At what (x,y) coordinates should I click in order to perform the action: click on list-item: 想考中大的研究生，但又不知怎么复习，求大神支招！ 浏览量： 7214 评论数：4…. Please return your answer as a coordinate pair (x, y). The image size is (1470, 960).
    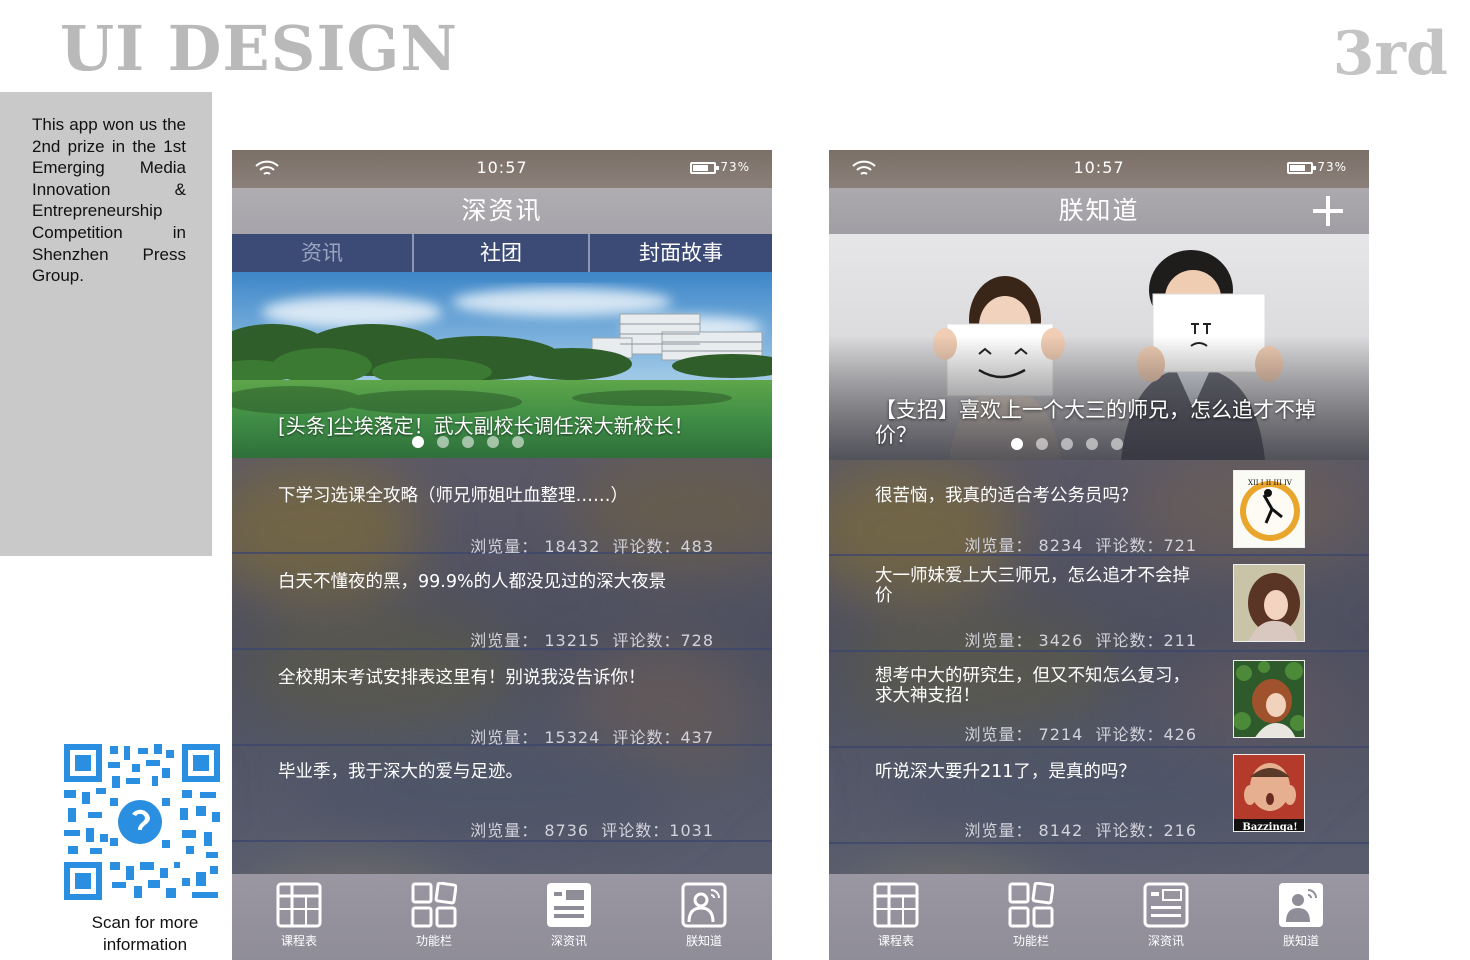
    Looking at the image, I should click on (1099, 700).